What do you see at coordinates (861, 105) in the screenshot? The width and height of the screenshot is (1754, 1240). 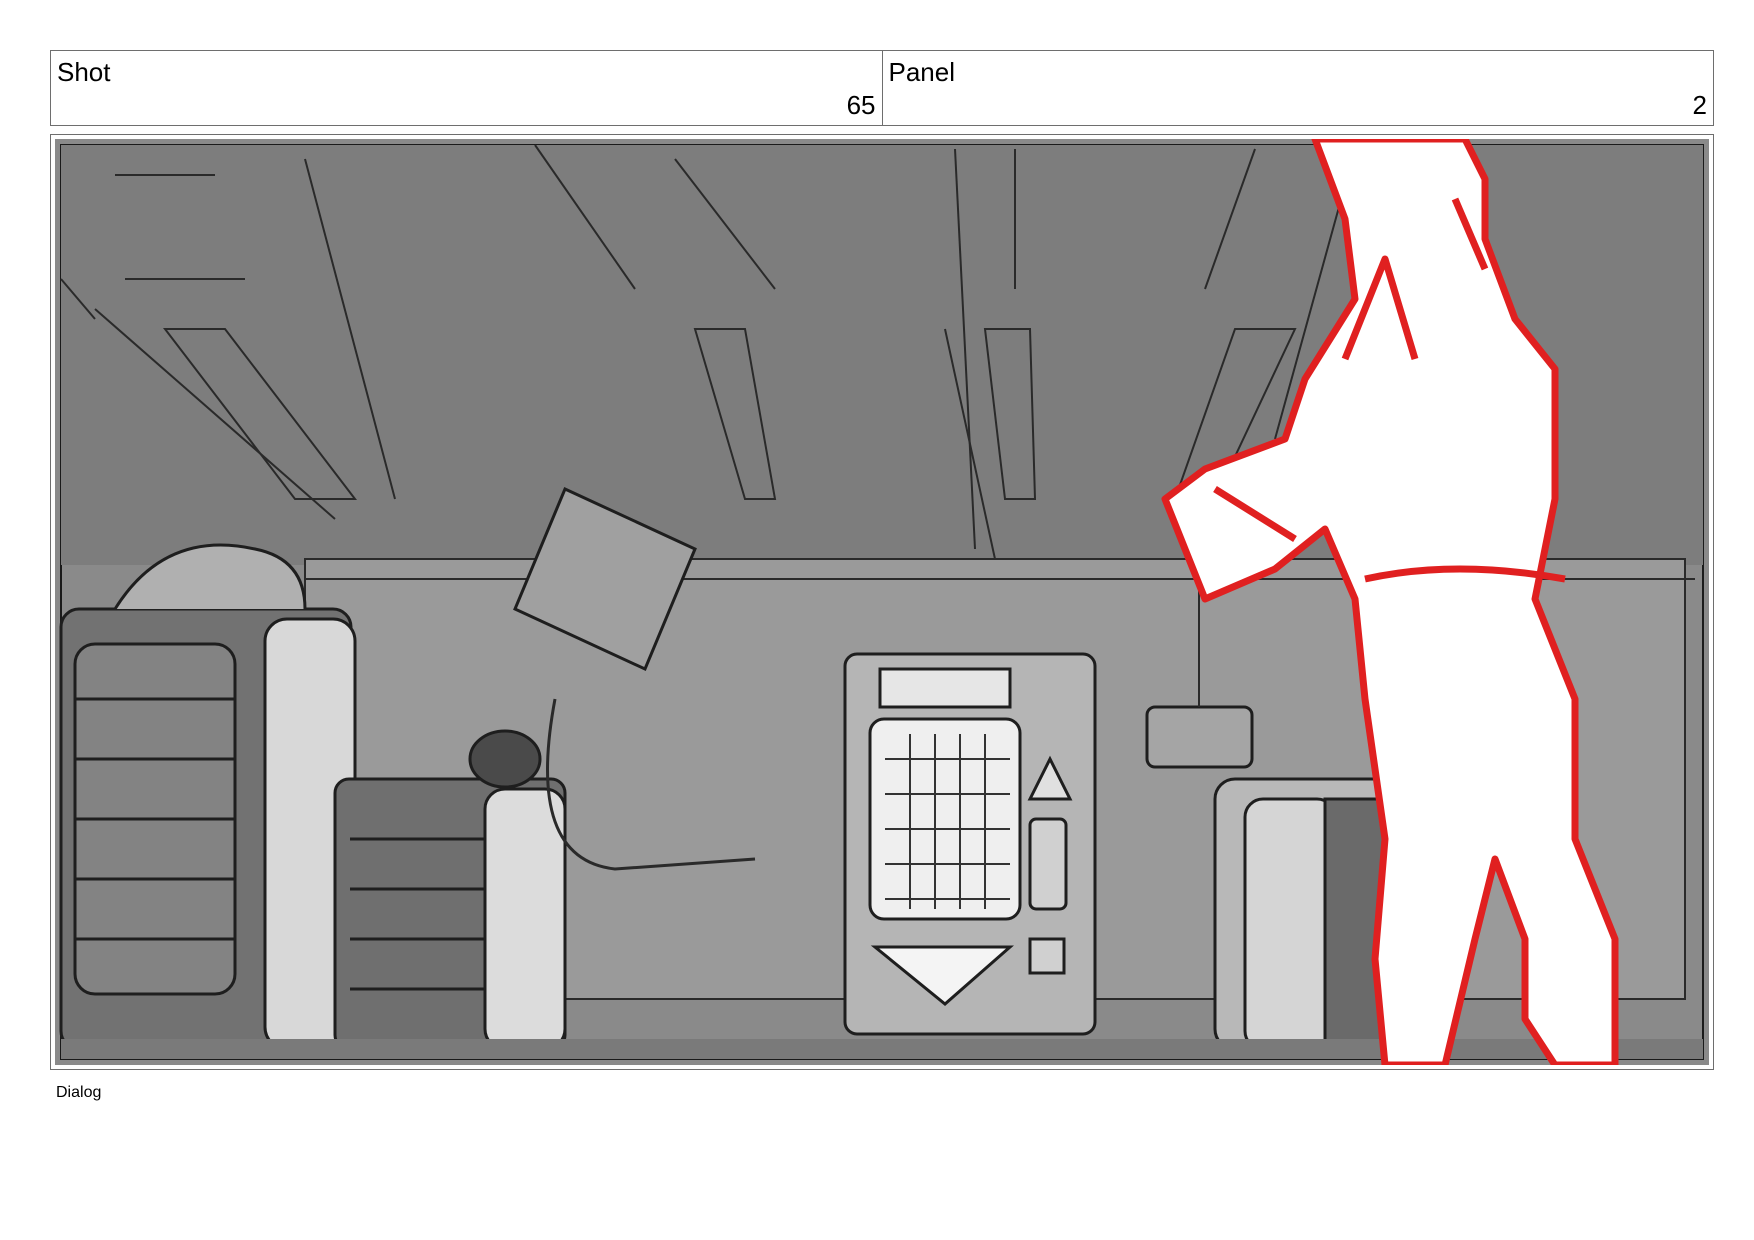 I see `shot-number: 65` at bounding box center [861, 105].